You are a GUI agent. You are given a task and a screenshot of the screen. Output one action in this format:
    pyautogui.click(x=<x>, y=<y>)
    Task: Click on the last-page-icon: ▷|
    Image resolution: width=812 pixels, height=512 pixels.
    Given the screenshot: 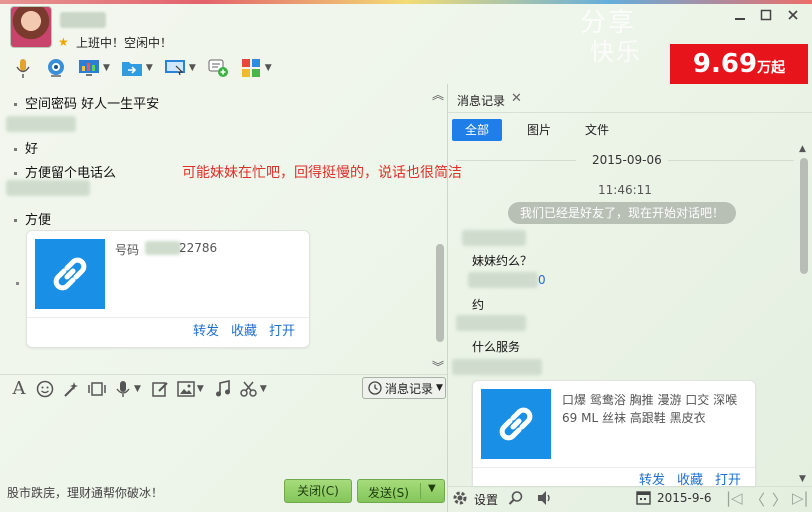 What is the action you would take?
    pyautogui.click(x=800, y=498)
    